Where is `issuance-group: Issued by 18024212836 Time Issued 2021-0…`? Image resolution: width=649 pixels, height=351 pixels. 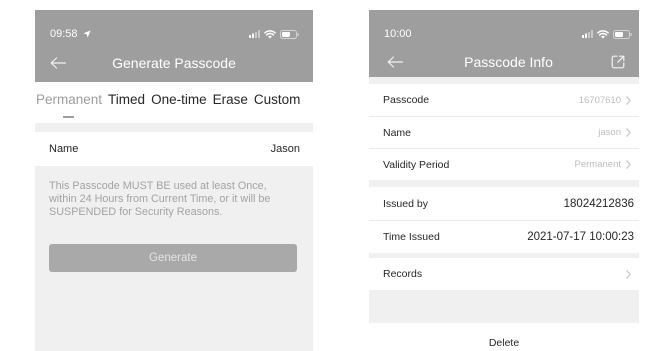 issuance-group: Issued by 18024212836 Time Issued 2021-0… is located at coordinates (504, 220).